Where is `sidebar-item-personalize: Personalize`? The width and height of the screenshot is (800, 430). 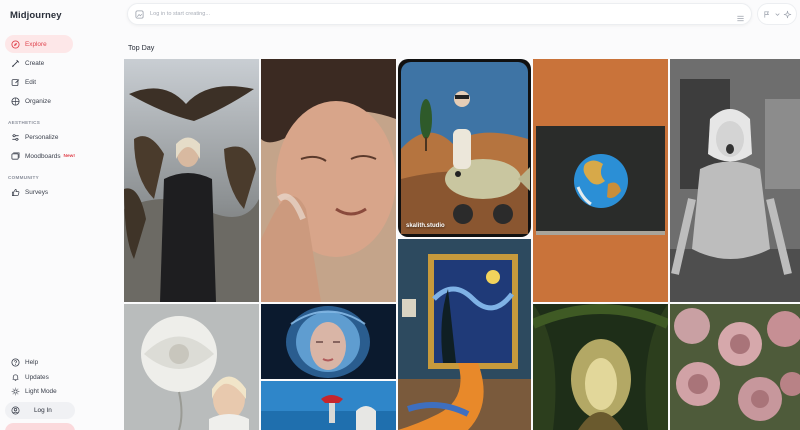
sidebar-item-personalize: Personalize is located at coordinates (39, 137).